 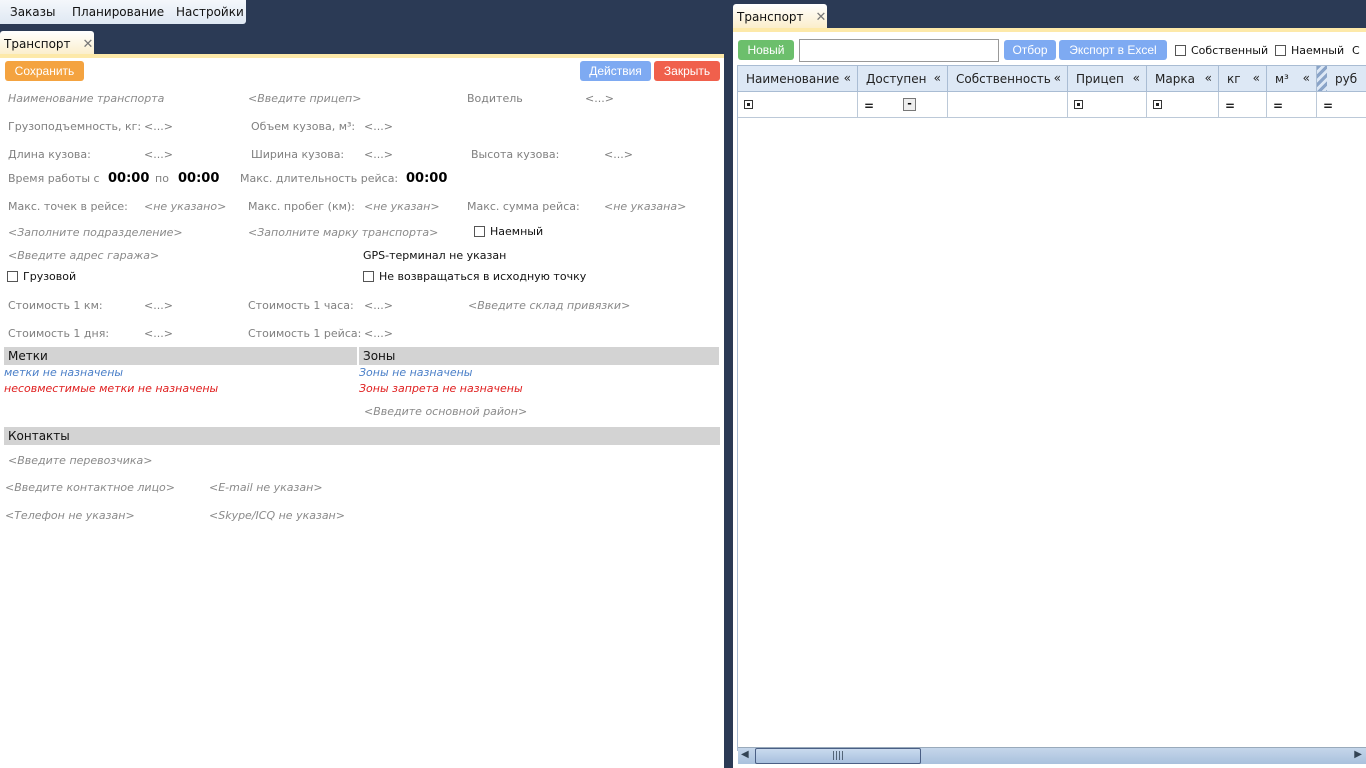 I want to click on new-button: Новый, so click(x=766, y=50).